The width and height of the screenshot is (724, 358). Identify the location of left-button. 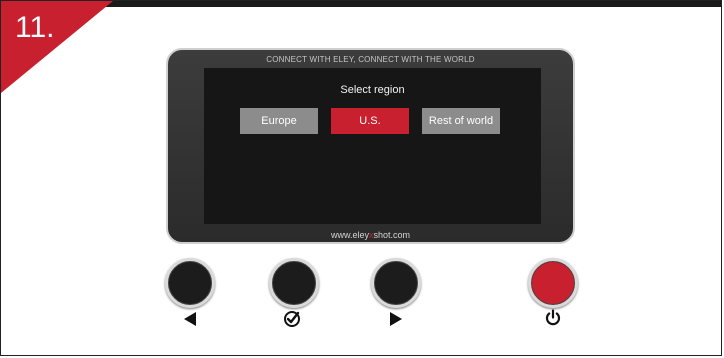
(190, 283).